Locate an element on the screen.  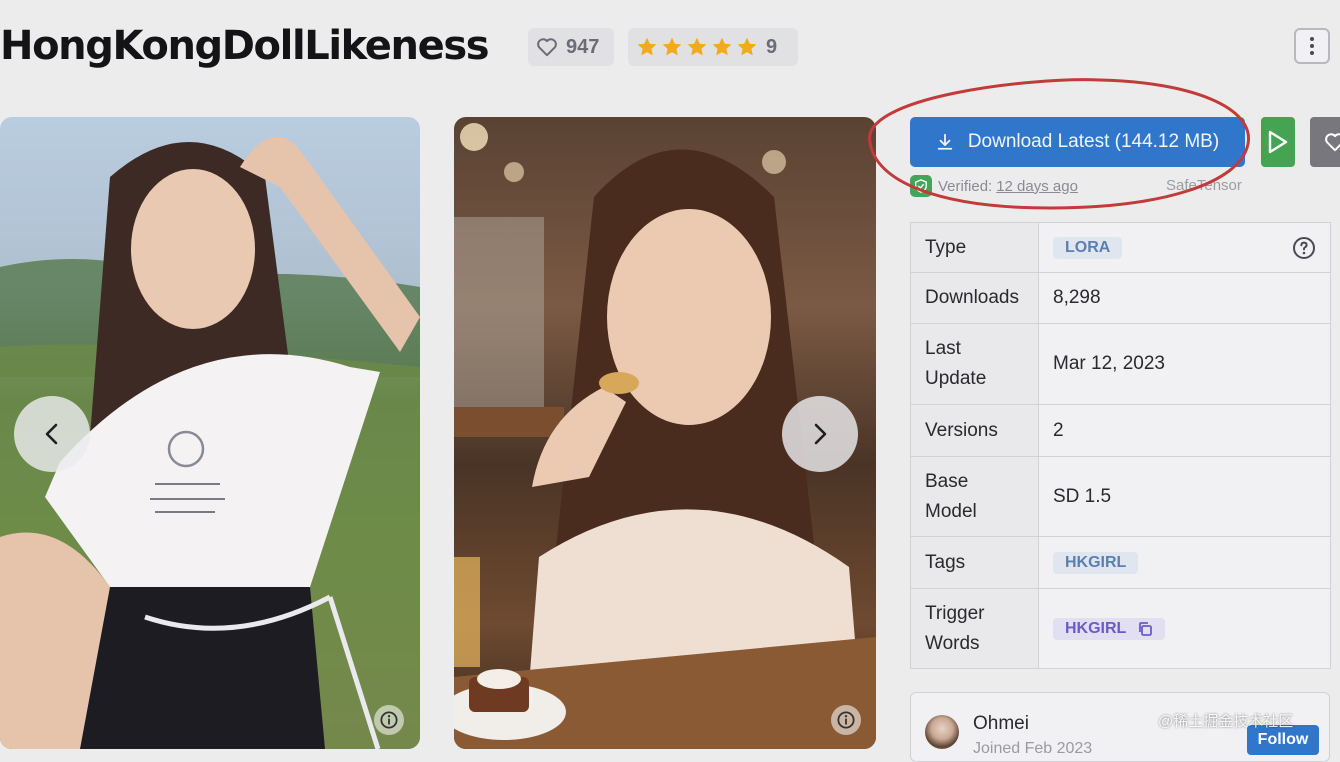
row-value: 8,298 is located at coordinates (1184, 298).